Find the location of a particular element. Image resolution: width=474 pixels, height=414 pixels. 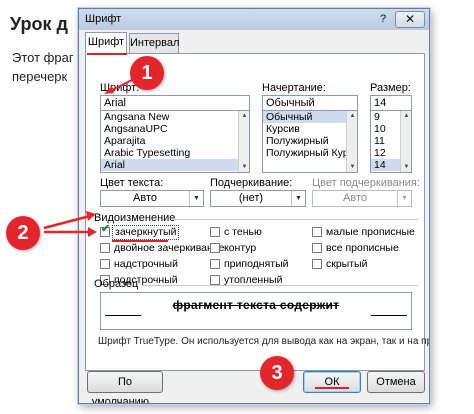

outline-label: контур is located at coordinates (240, 248).